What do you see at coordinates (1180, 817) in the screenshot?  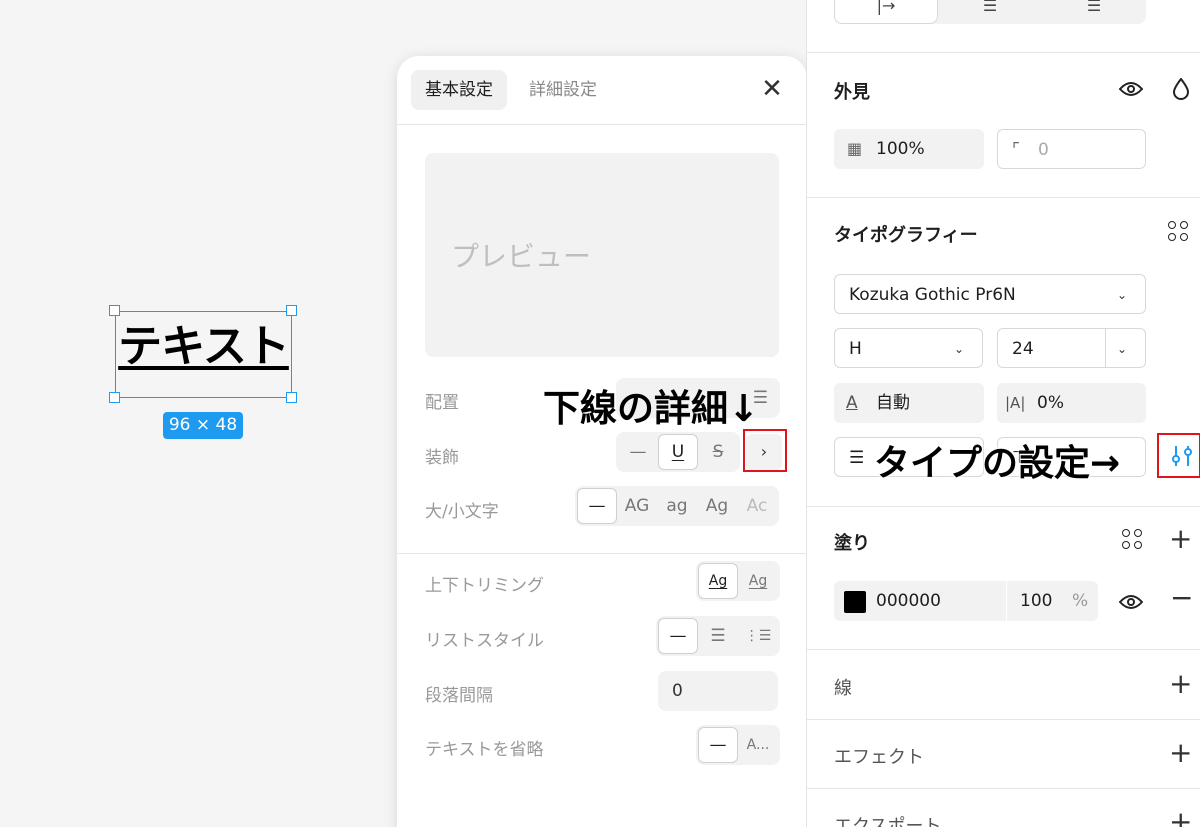 I see `add-export-icon: +` at bounding box center [1180, 817].